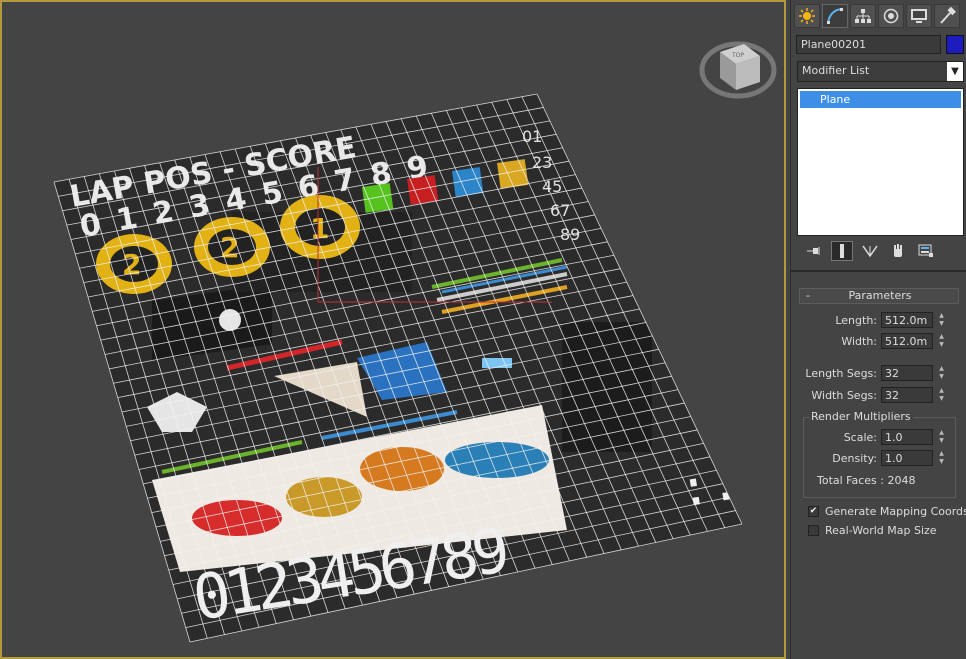  What do you see at coordinates (859, 341) in the screenshot?
I see `width-label: Width:` at bounding box center [859, 341].